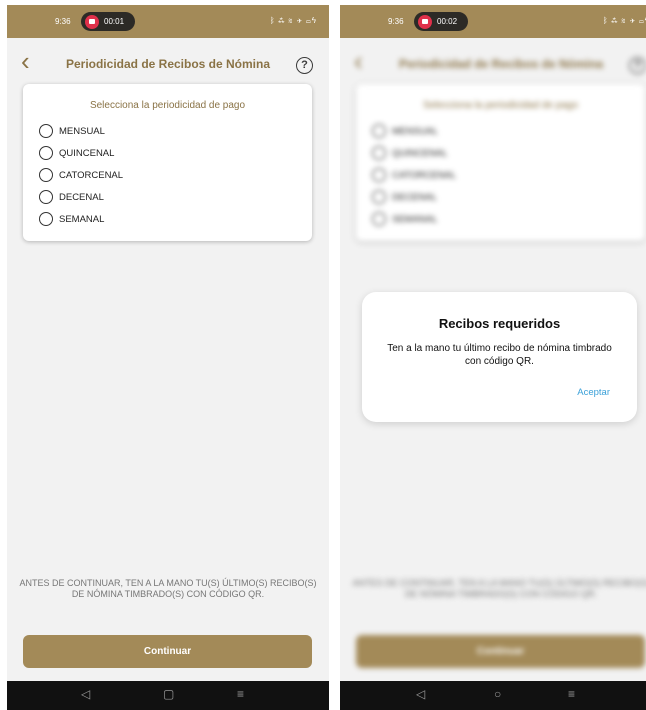  What do you see at coordinates (114, 21) in the screenshot?
I see `record-time: 00:01` at bounding box center [114, 21].